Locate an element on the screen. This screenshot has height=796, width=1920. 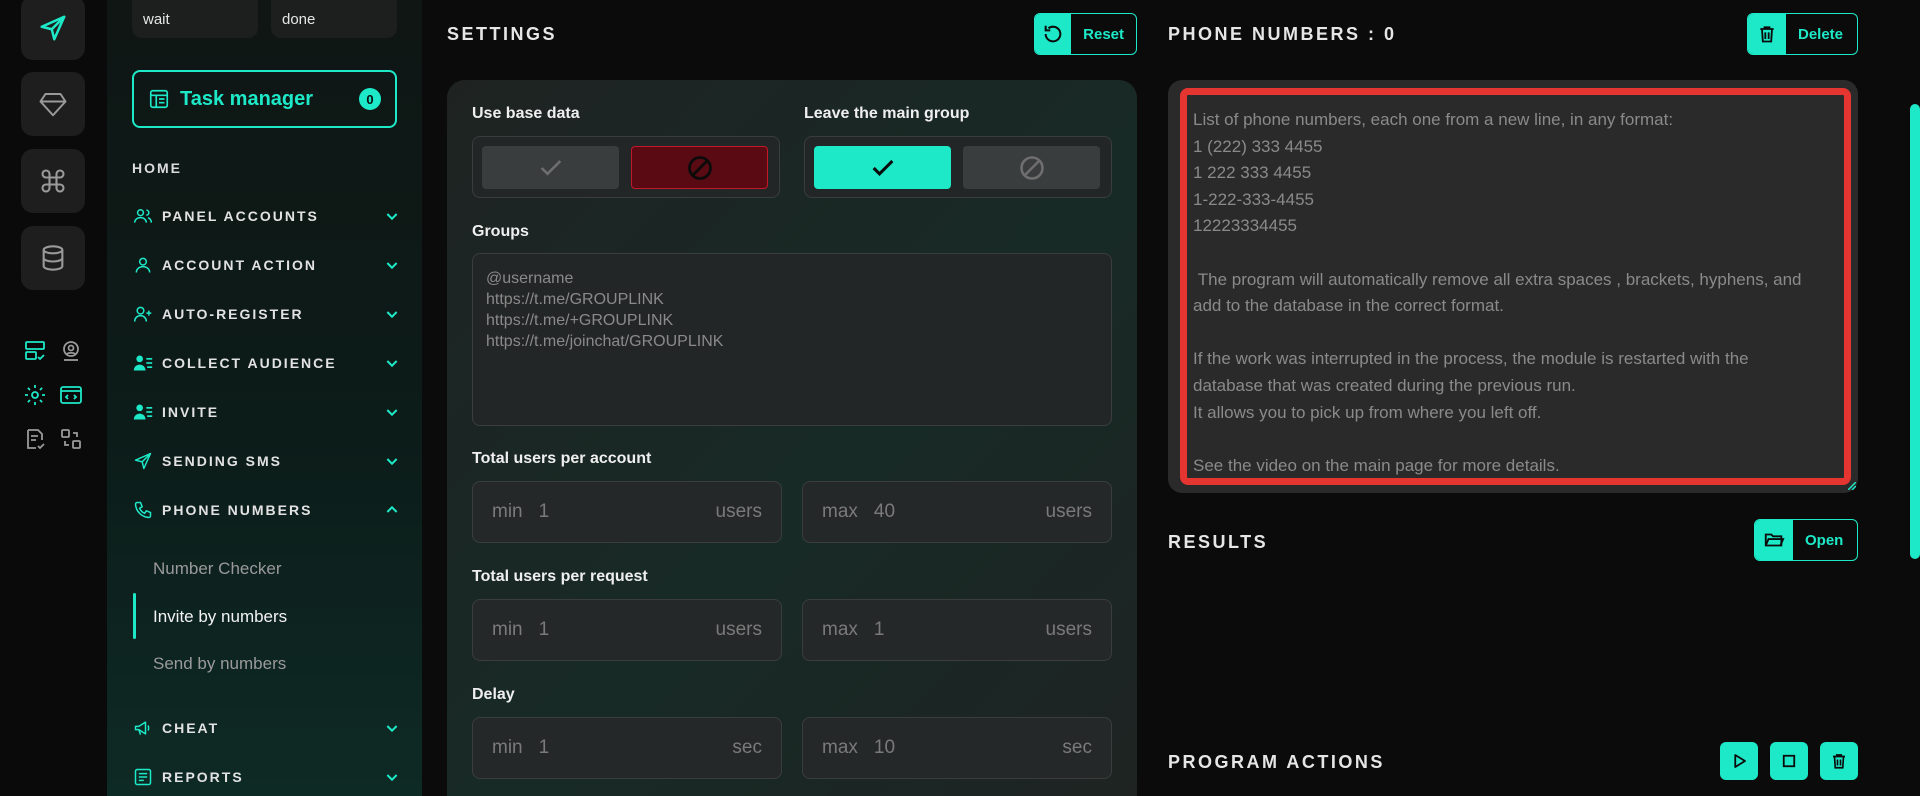
rail-code-window-button is located at coordinates (71, 395).